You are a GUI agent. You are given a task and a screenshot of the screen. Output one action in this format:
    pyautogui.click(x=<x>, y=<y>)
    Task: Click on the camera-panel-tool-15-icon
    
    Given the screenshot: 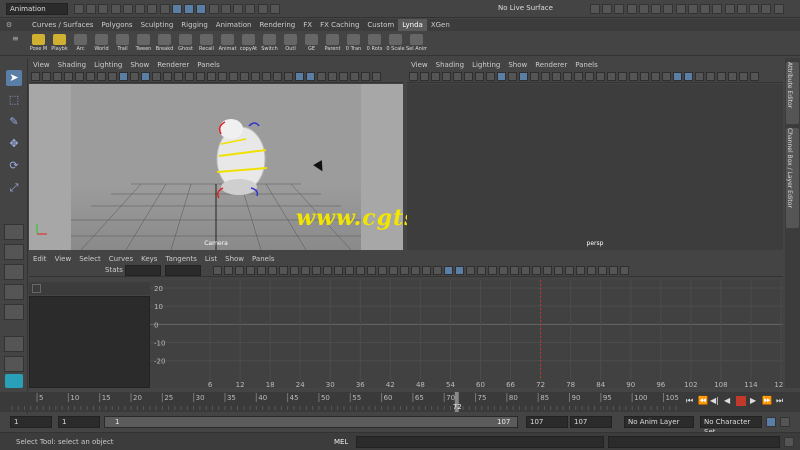 What is the action you would take?
    pyautogui.click(x=189, y=76)
    